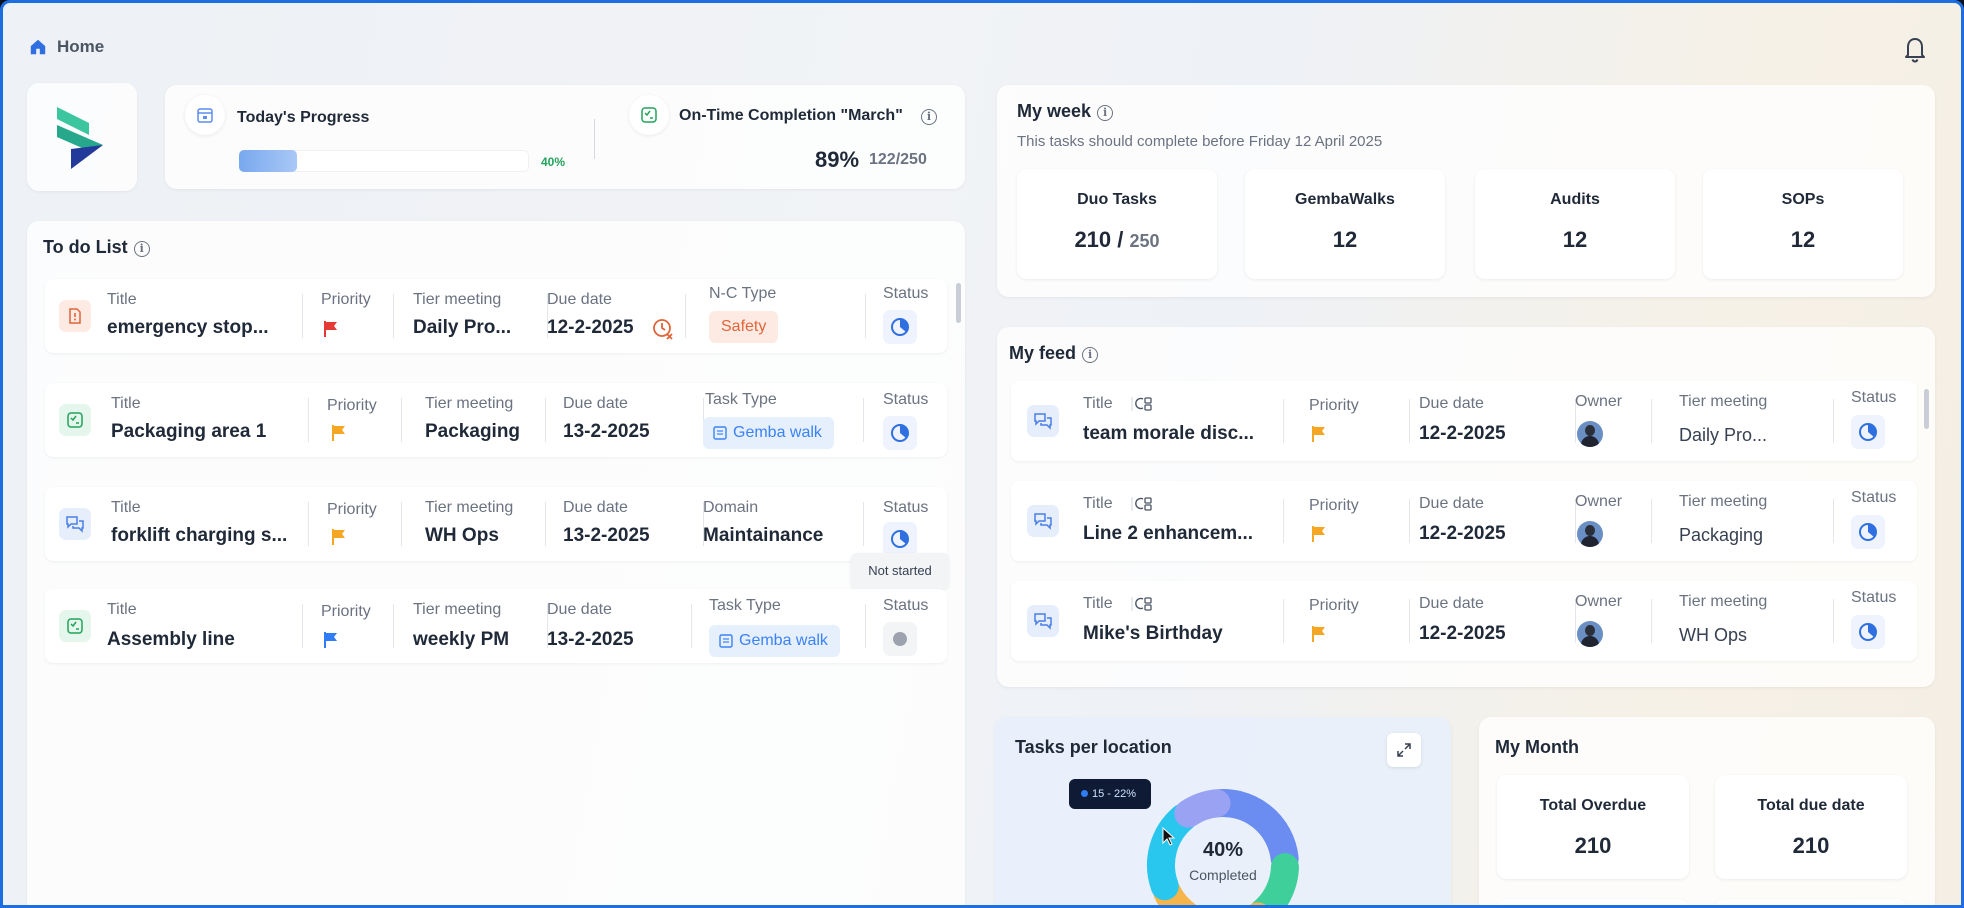 The height and width of the screenshot is (908, 1964). Describe the element at coordinates (80, 47) in the screenshot. I see `breadcrumb-home: Home` at that location.